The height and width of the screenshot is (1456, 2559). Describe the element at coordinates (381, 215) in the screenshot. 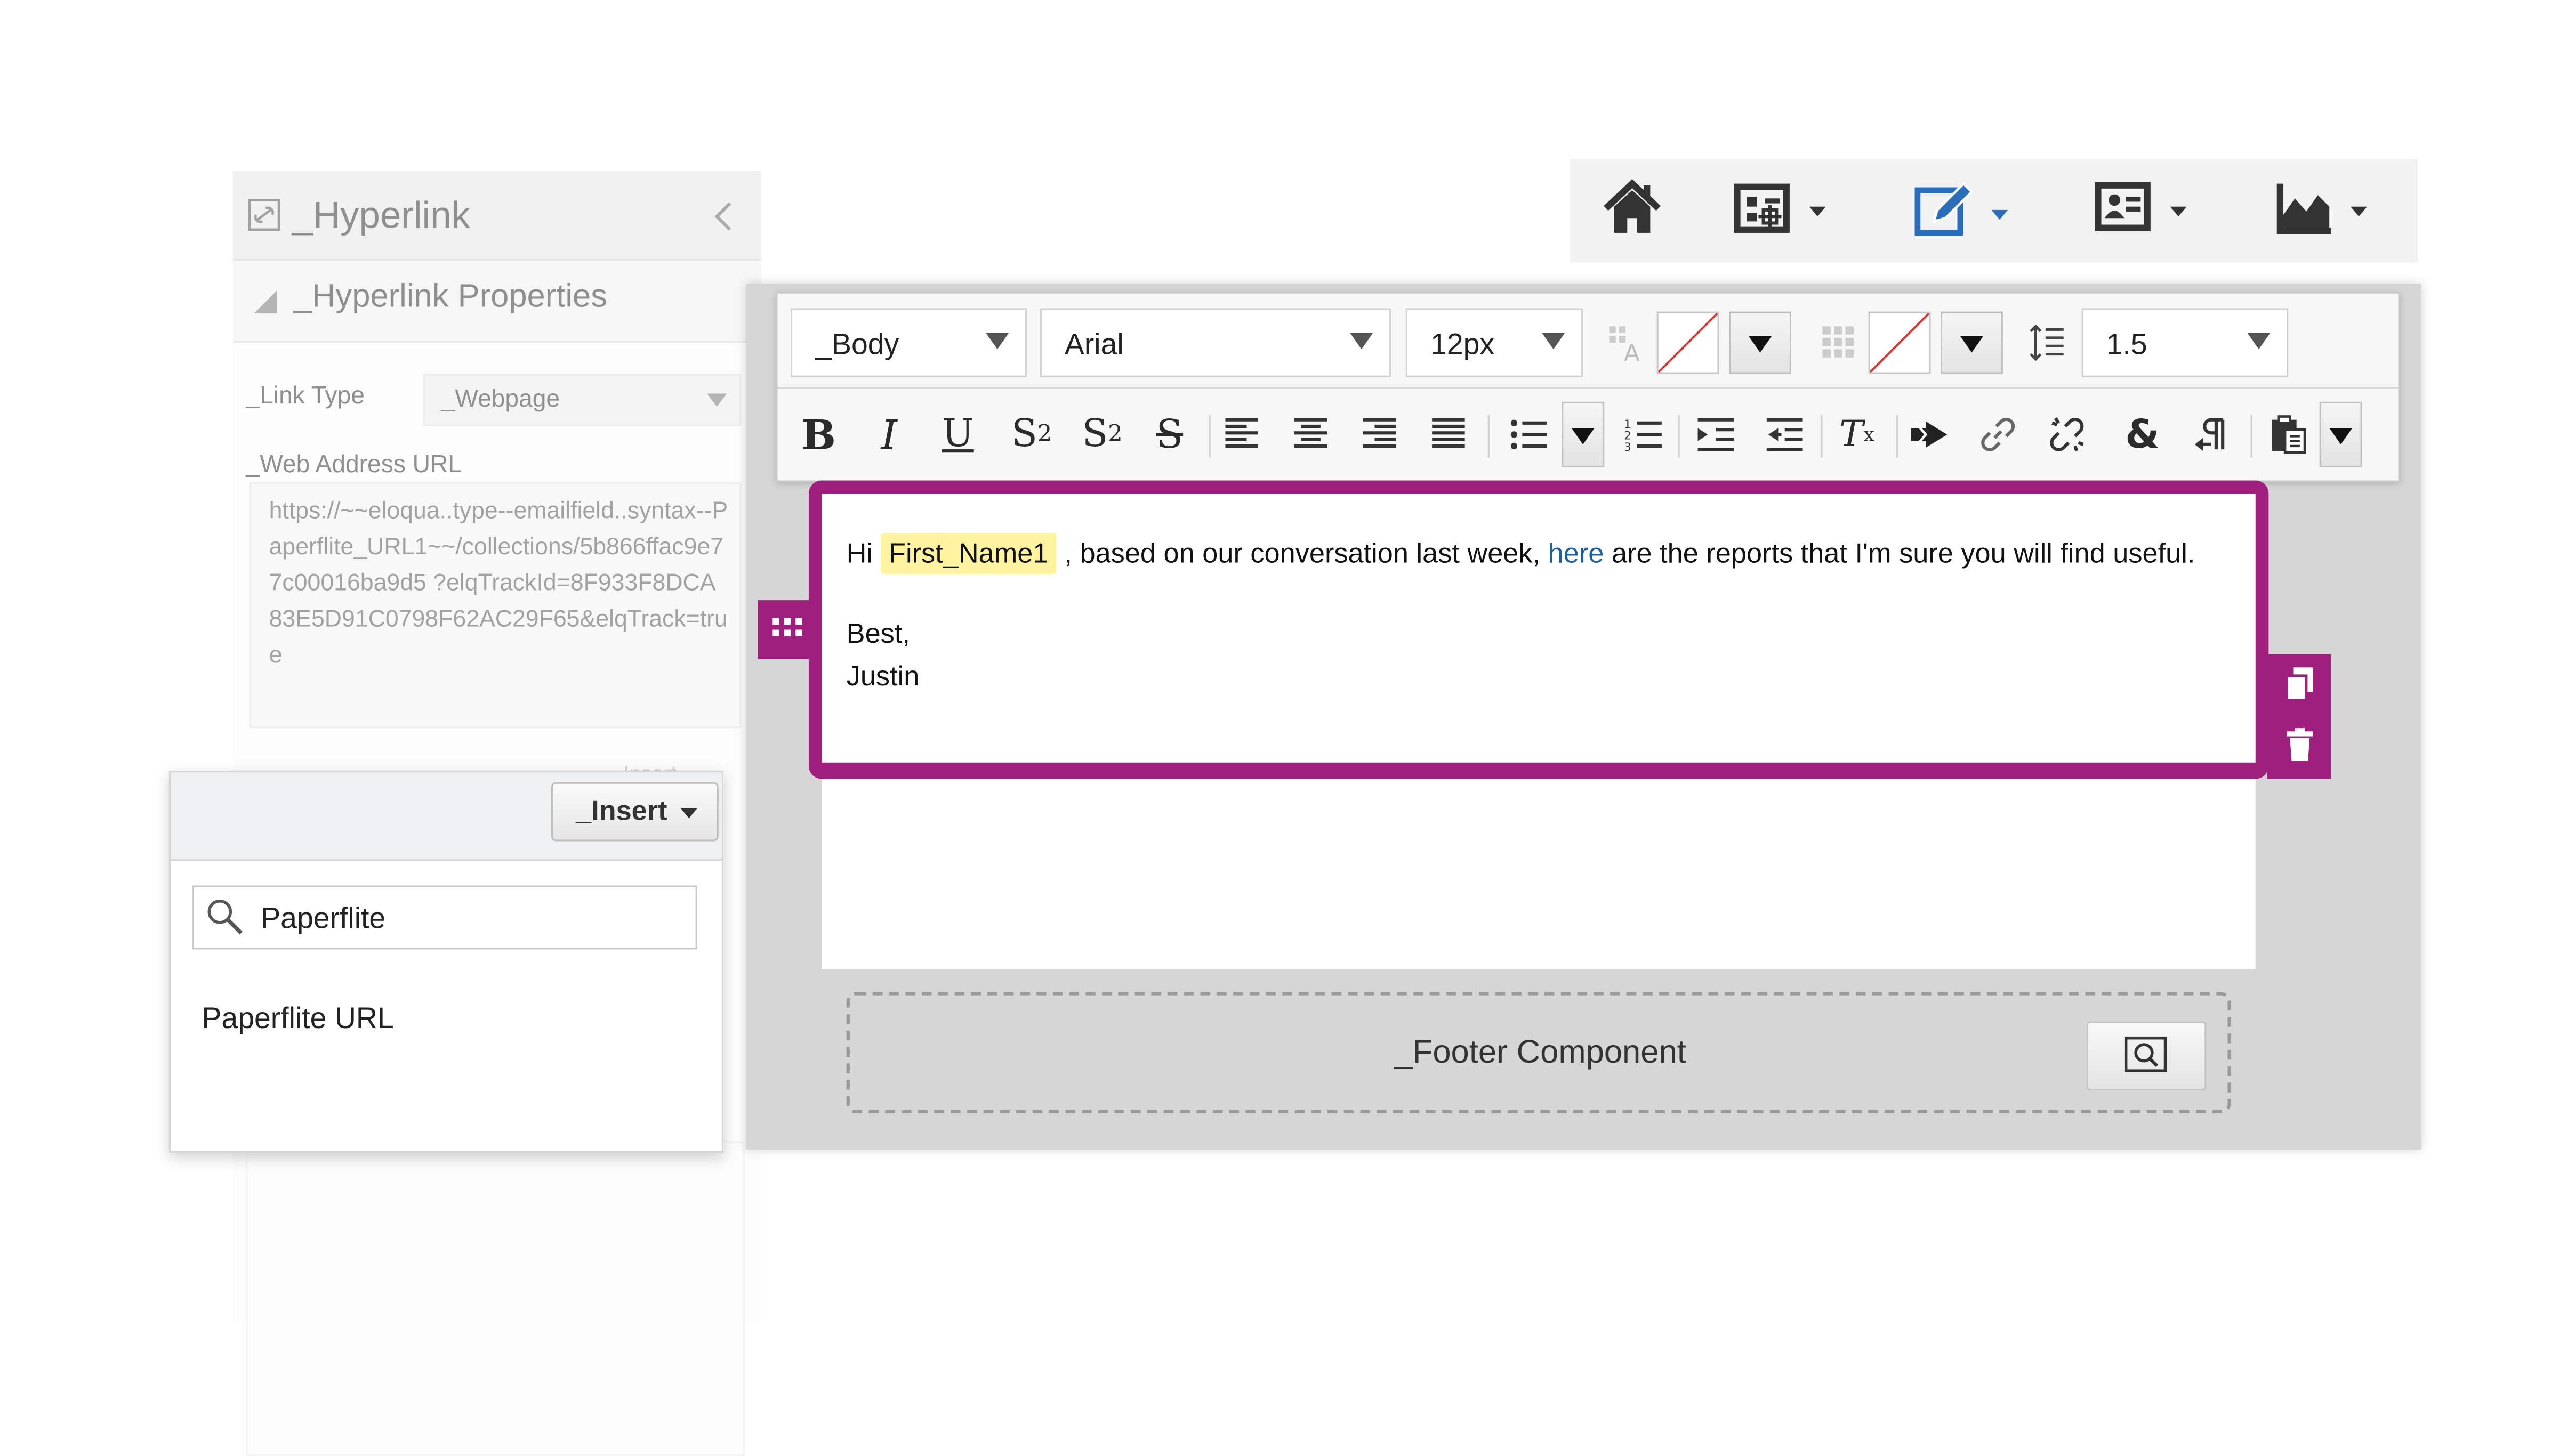

I see `hyperlink-panel-title: _Hyperlink` at that location.